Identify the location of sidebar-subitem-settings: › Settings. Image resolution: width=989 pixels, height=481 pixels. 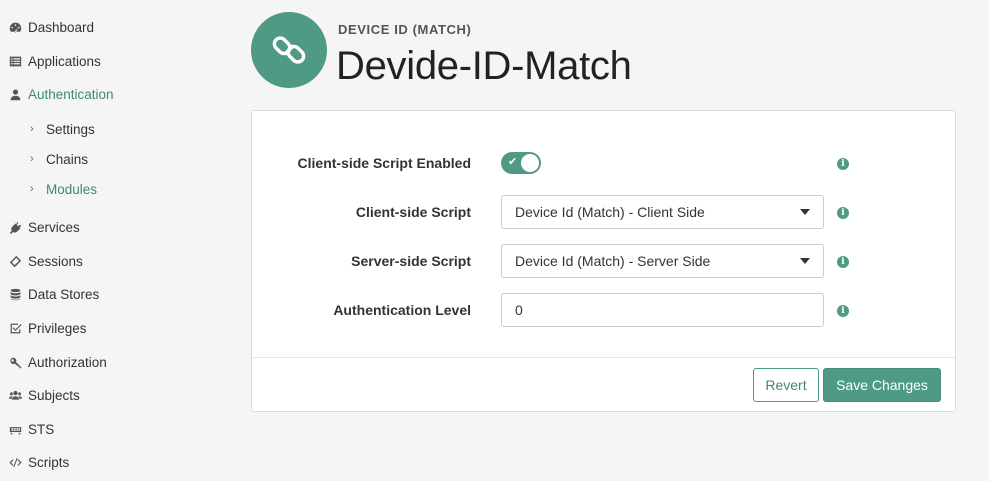
(62, 129).